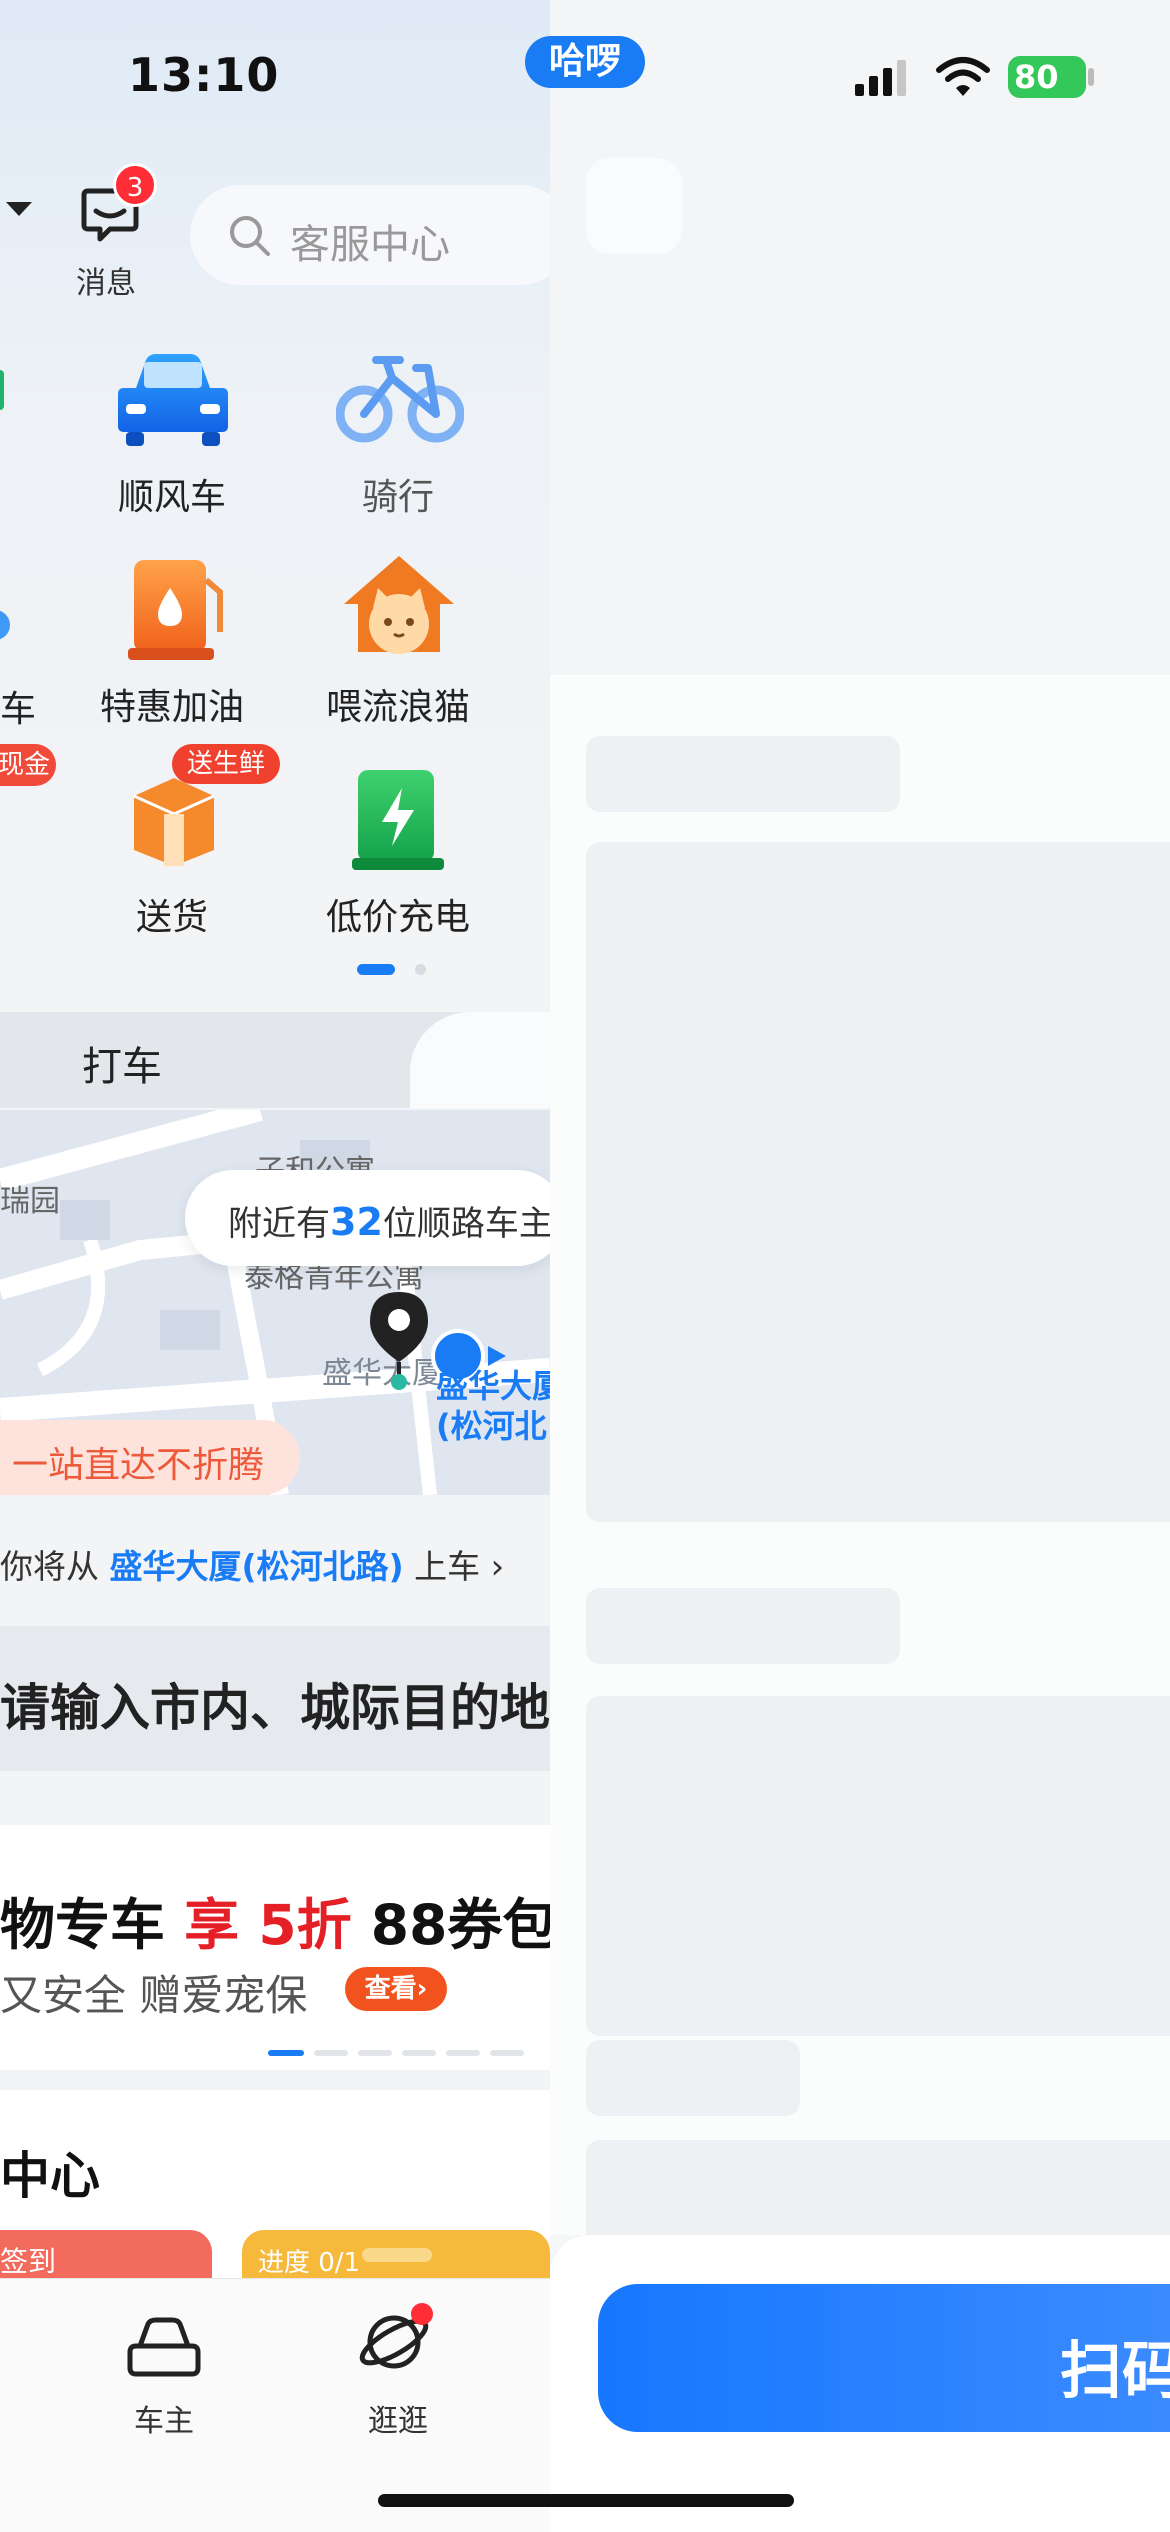 Image resolution: width=1170 pixels, height=2532 pixels. What do you see at coordinates (370, 245) in the screenshot?
I see `search-placeholder: 客服中心` at bounding box center [370, 245].